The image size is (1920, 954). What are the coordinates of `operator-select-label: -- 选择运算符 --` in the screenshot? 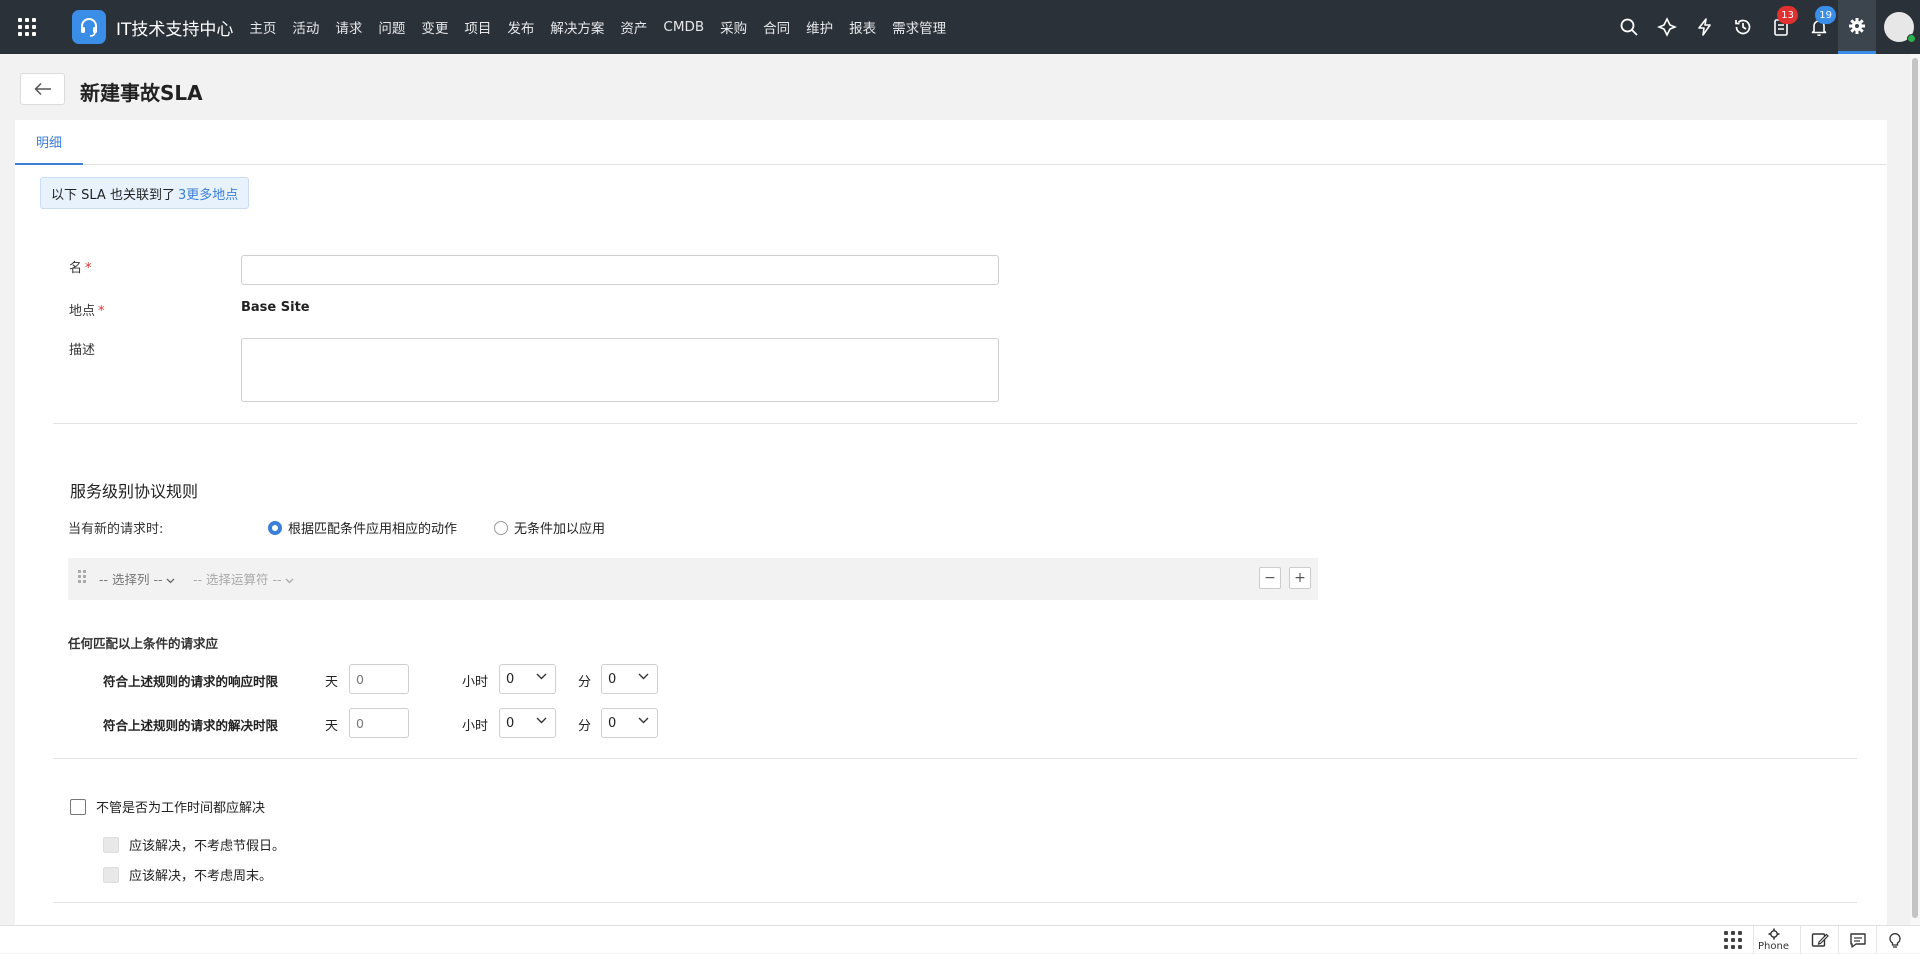 It's located at (237, 579).